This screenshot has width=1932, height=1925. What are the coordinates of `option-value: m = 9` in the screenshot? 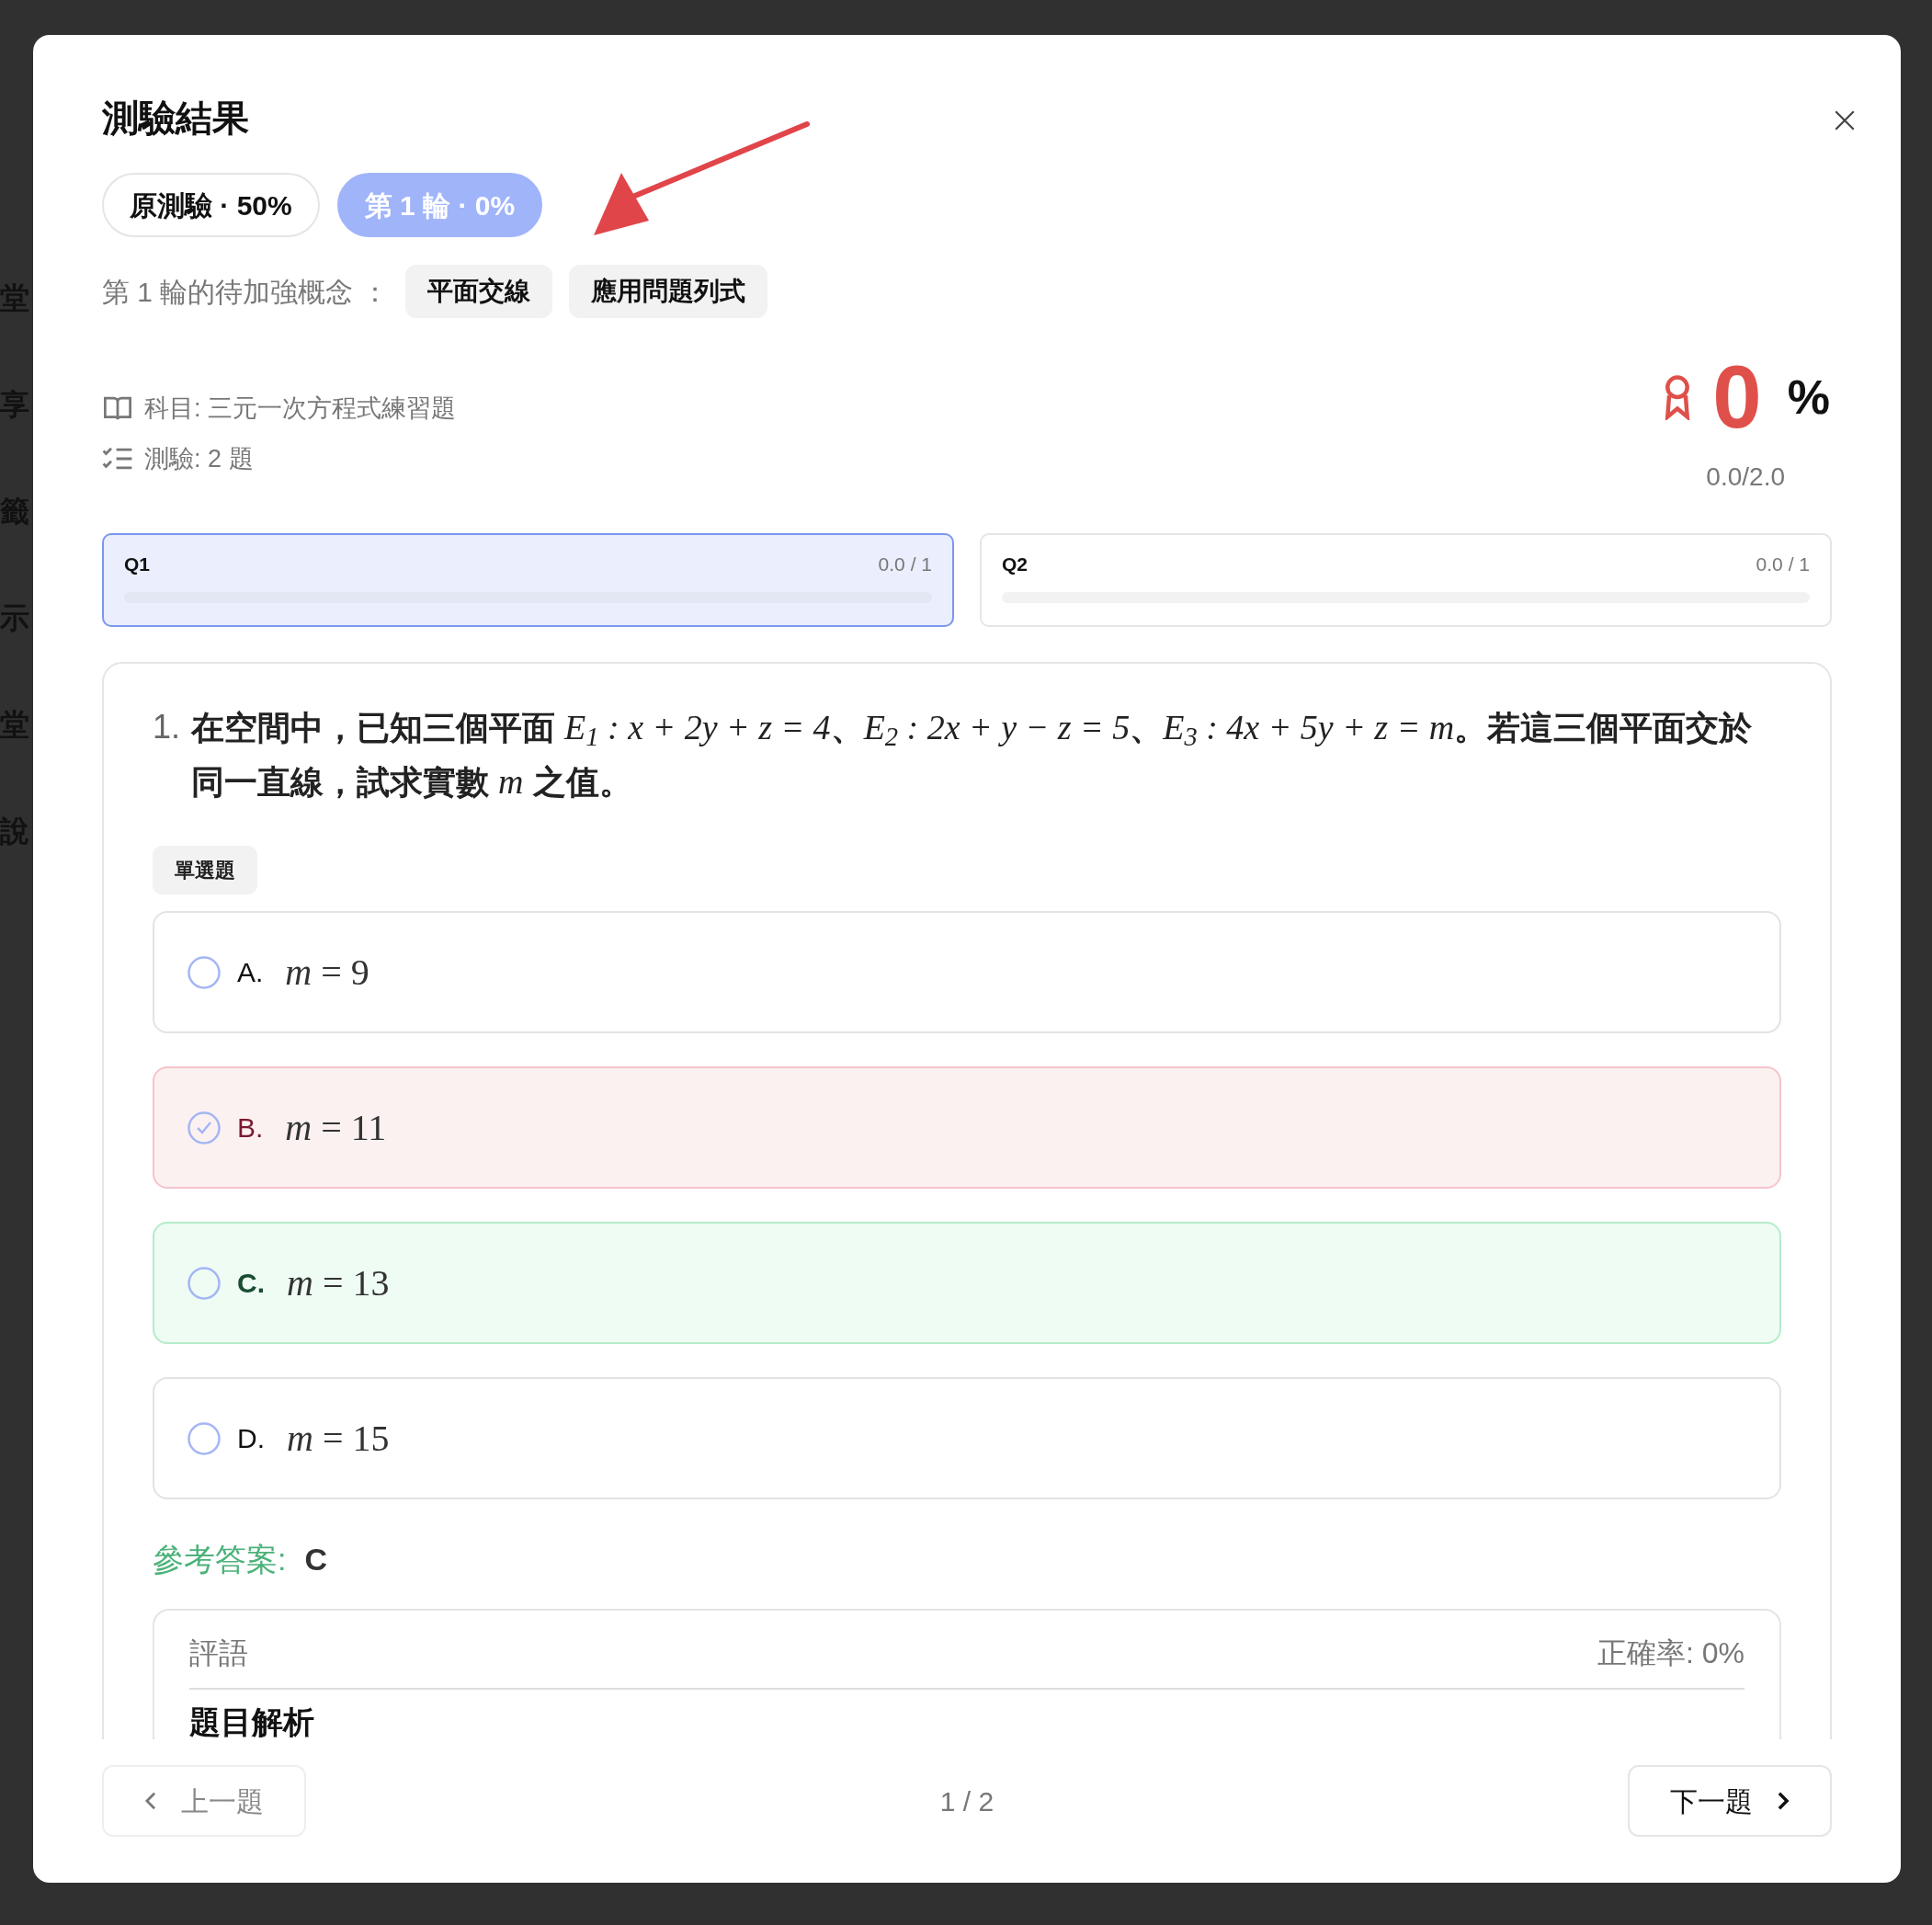 It's located at (327, 972).